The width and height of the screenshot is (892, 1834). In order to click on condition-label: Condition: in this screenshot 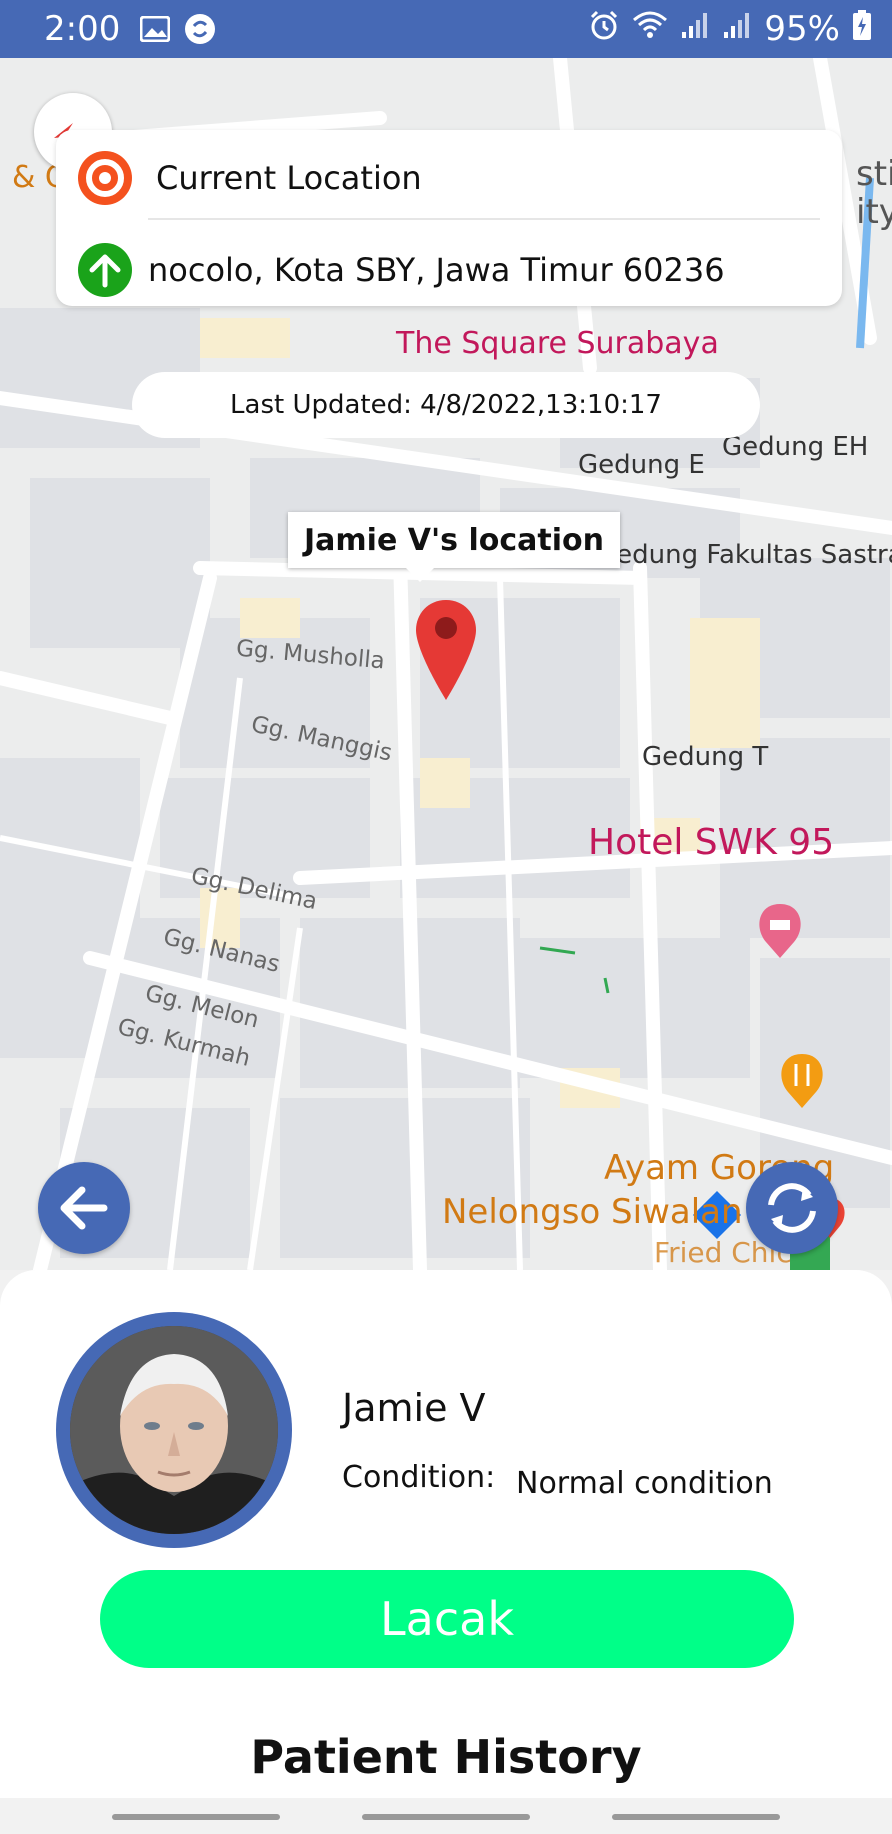, I will do `click(419, 1477)`.